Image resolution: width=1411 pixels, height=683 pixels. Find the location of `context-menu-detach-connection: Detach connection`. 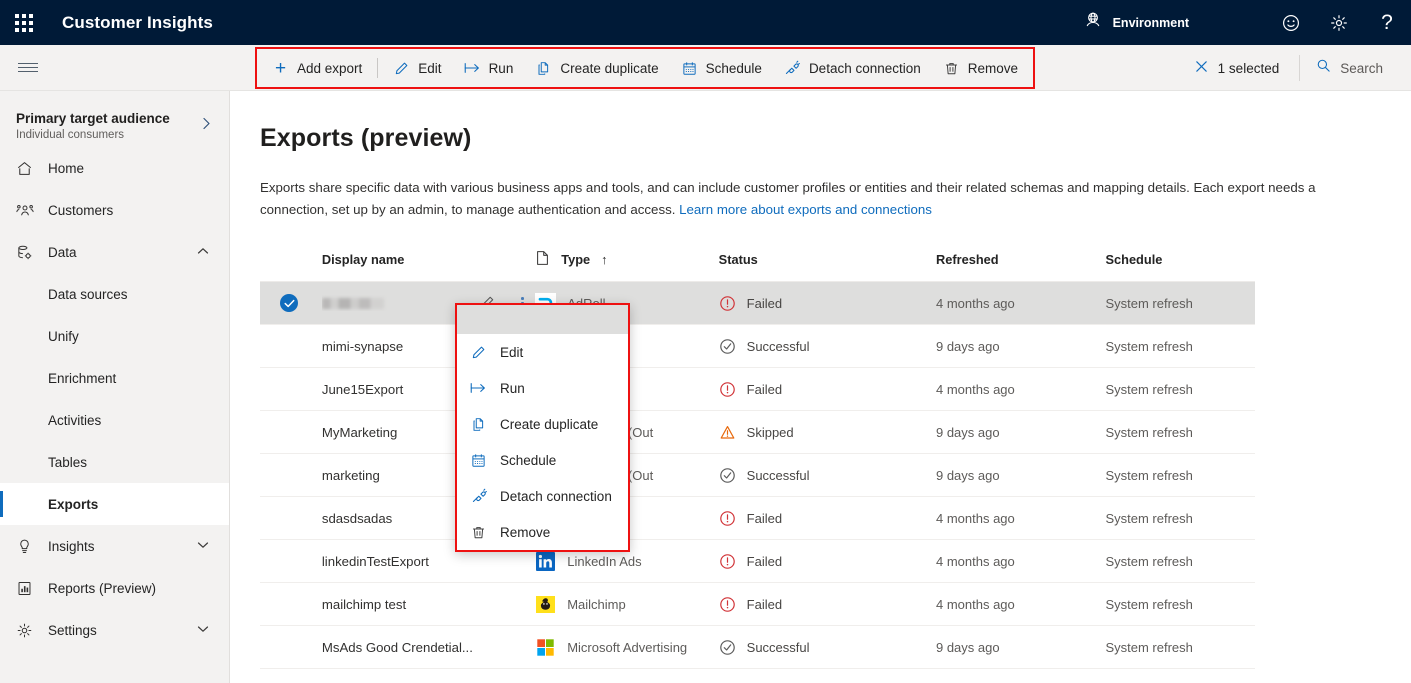

context-menu-detach-connection: Detach connection is located at coordinates (542, 496).